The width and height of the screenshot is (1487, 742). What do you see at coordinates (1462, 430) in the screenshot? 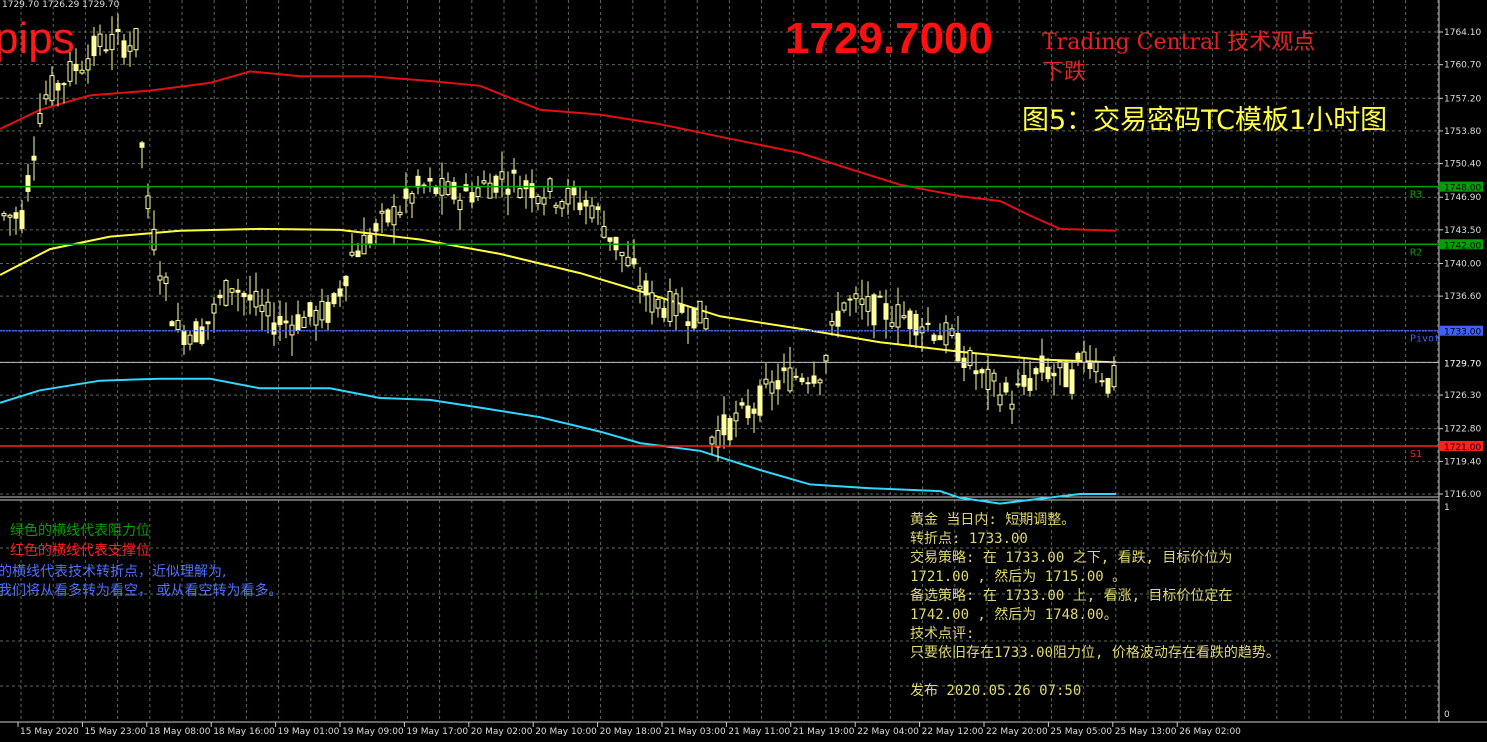
I see `price-tick-label: 1722.80` at bounding box center [1462, 430].